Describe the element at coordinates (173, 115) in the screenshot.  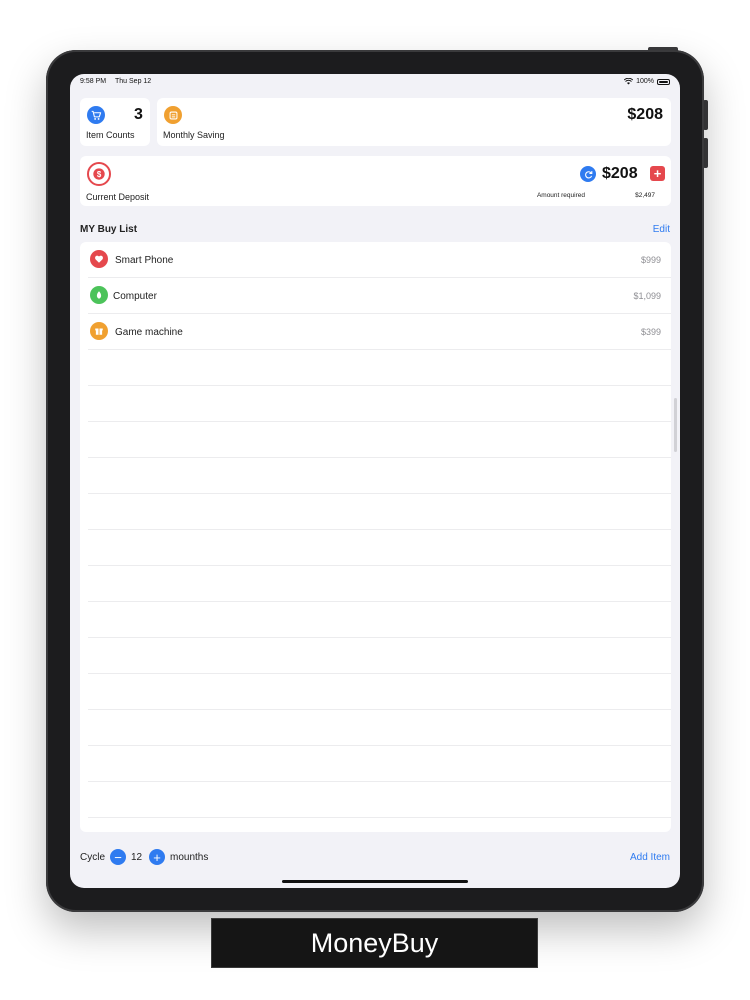
I see `calendar-icon` at that location.